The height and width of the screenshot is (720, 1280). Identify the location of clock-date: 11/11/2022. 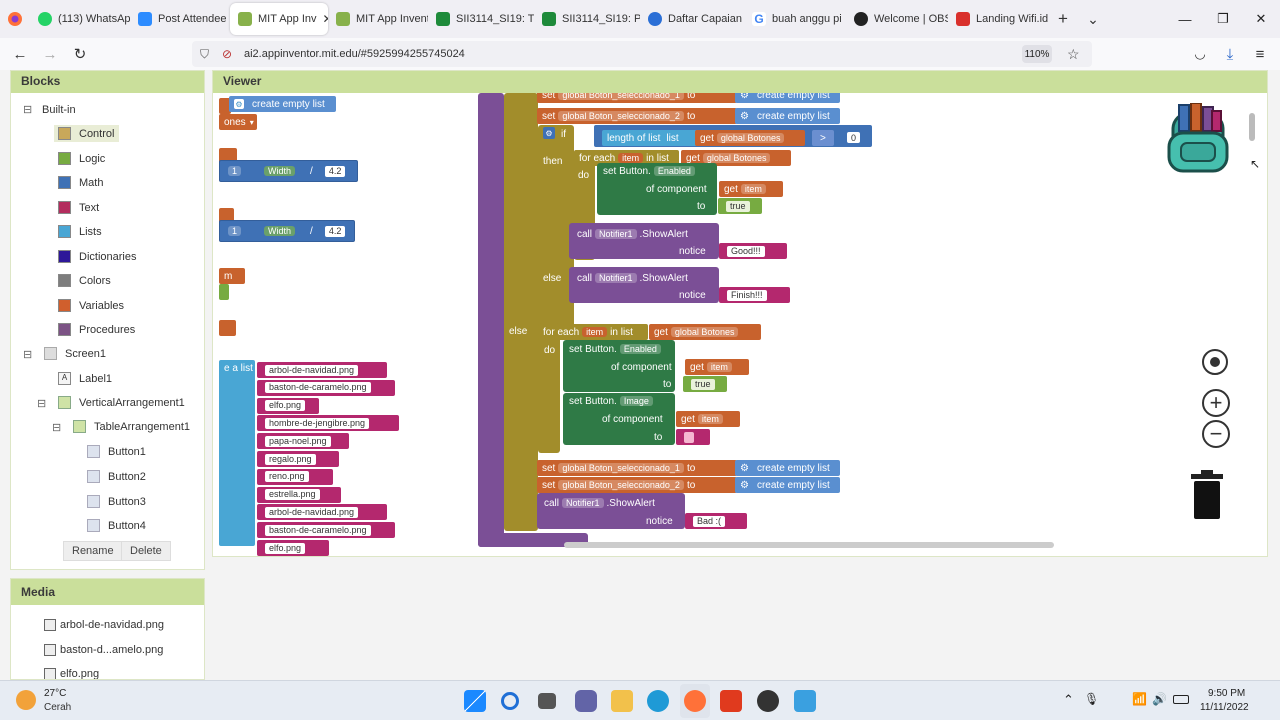
(1224, 707).